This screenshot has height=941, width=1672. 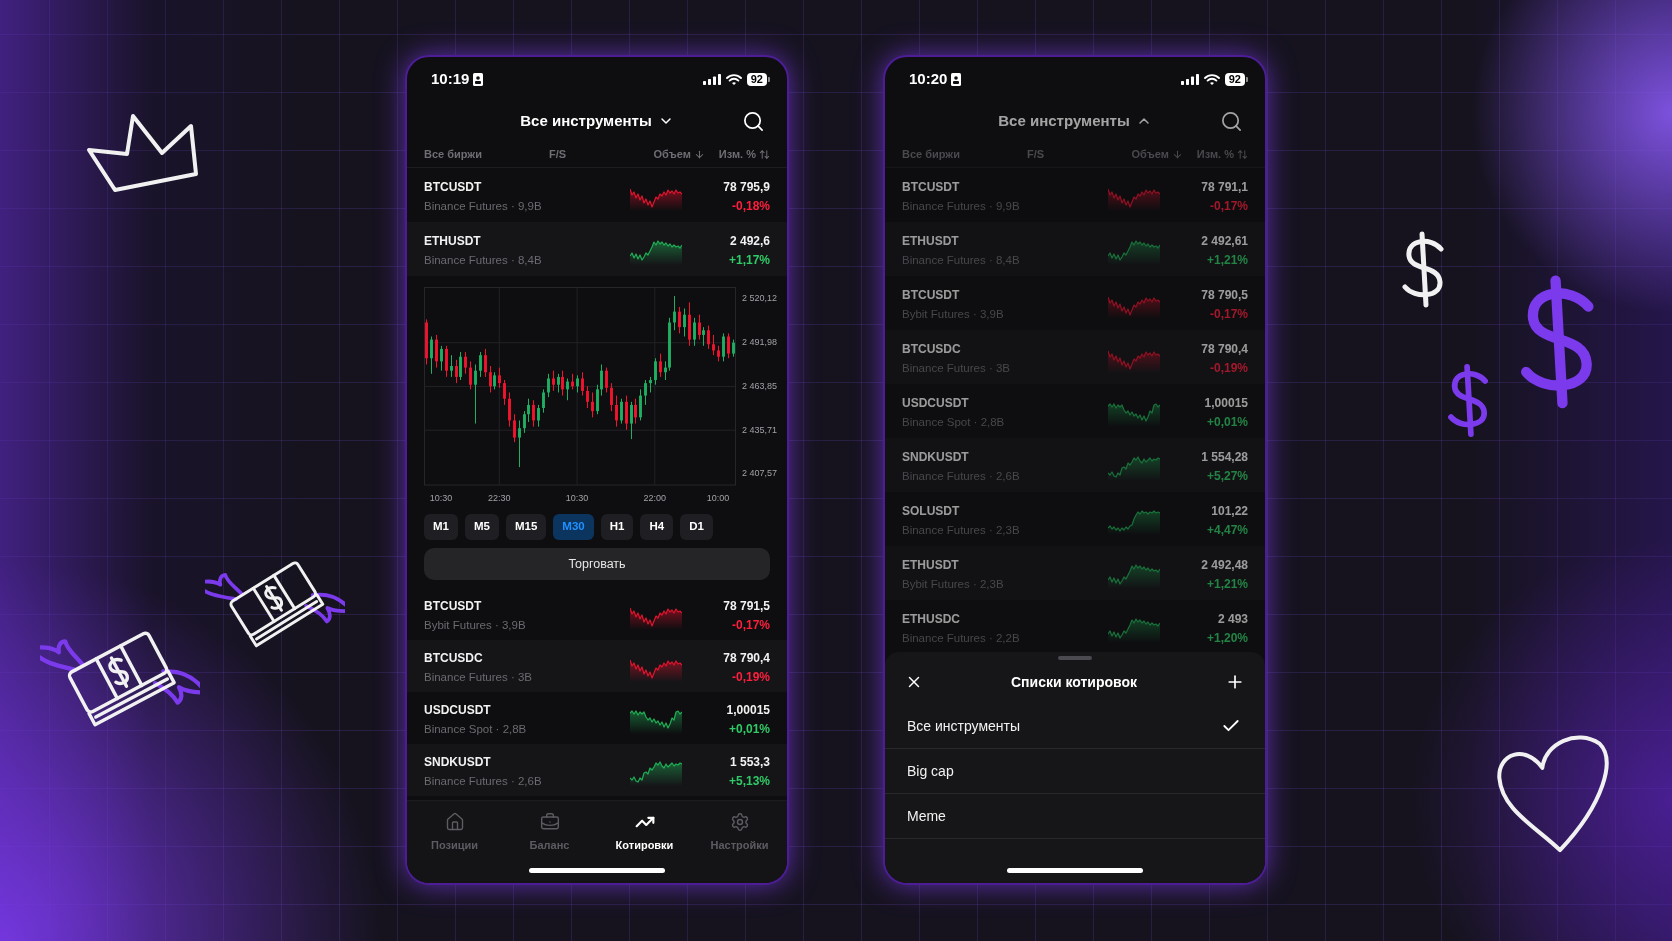 I want to click on trade-button: Торговать, so click(x=597, y=564).